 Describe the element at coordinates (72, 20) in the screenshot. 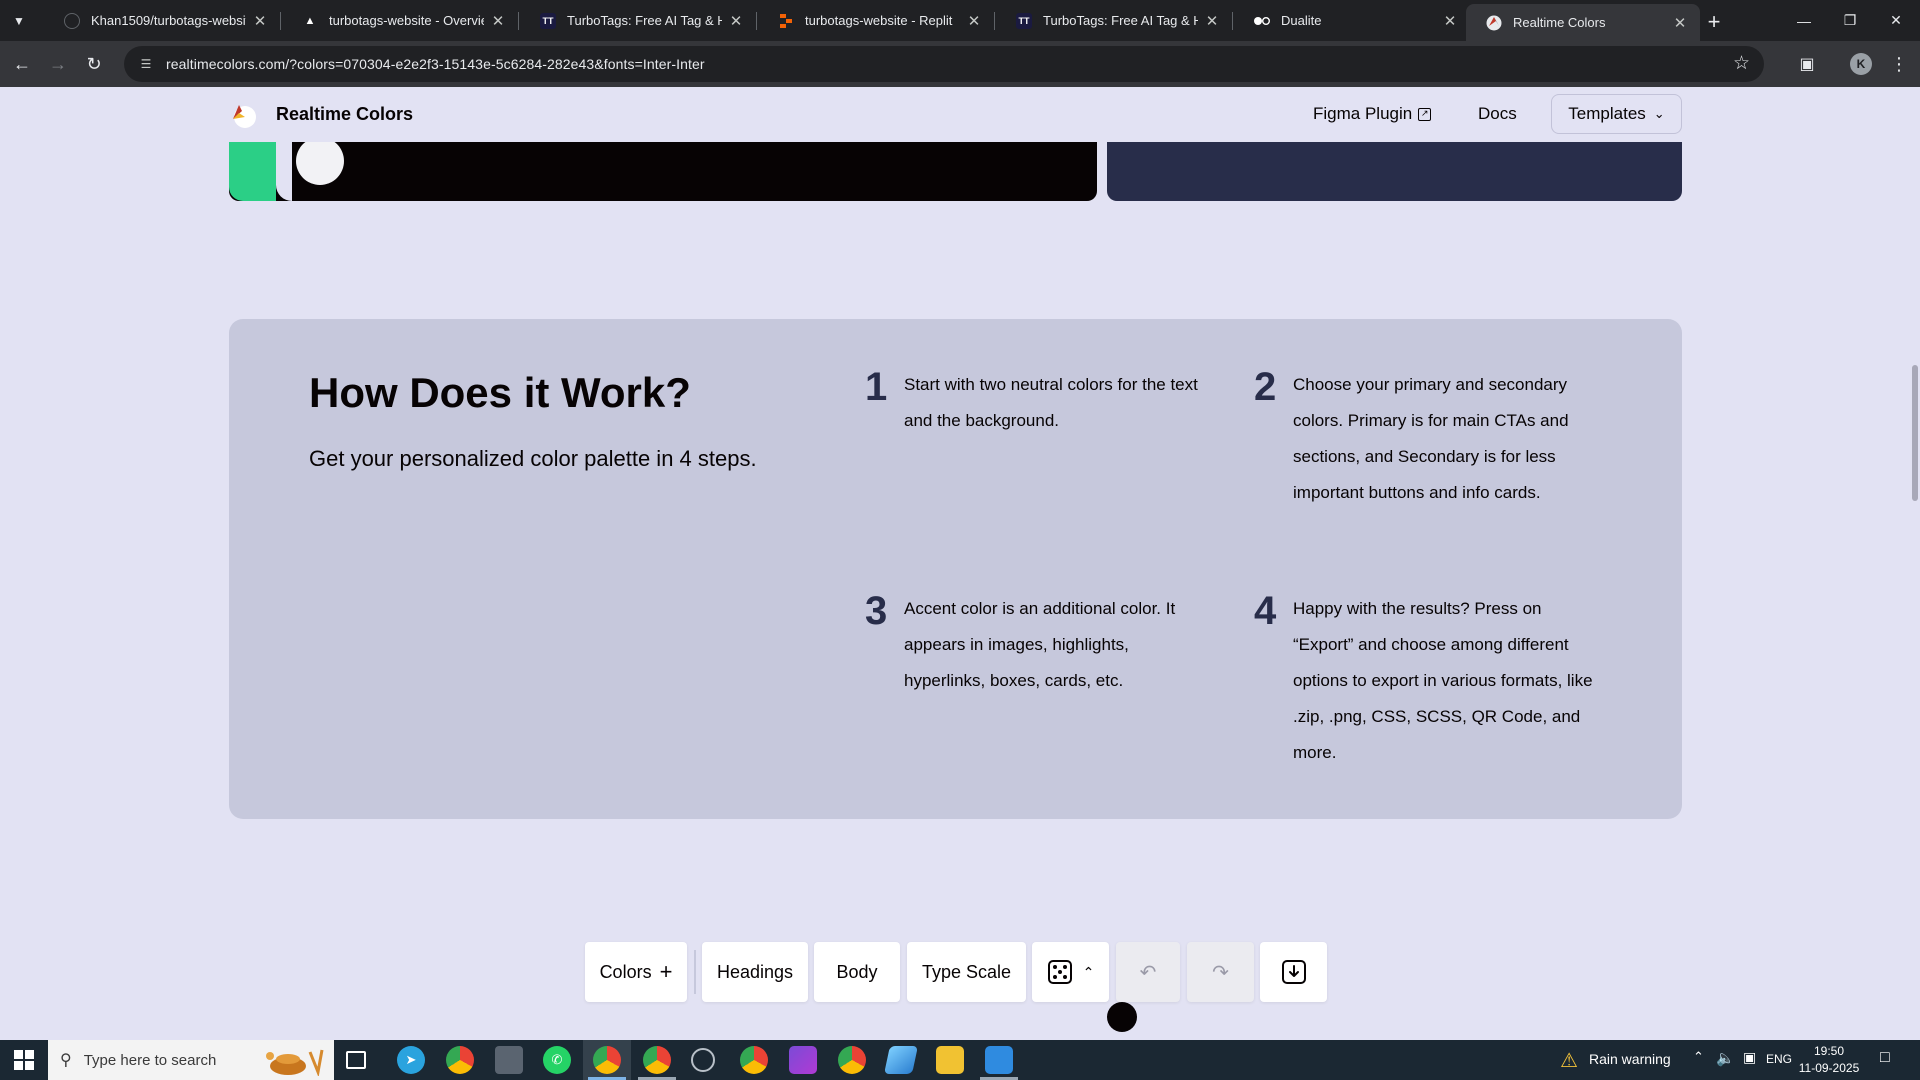

I see `github-icon` at that location.